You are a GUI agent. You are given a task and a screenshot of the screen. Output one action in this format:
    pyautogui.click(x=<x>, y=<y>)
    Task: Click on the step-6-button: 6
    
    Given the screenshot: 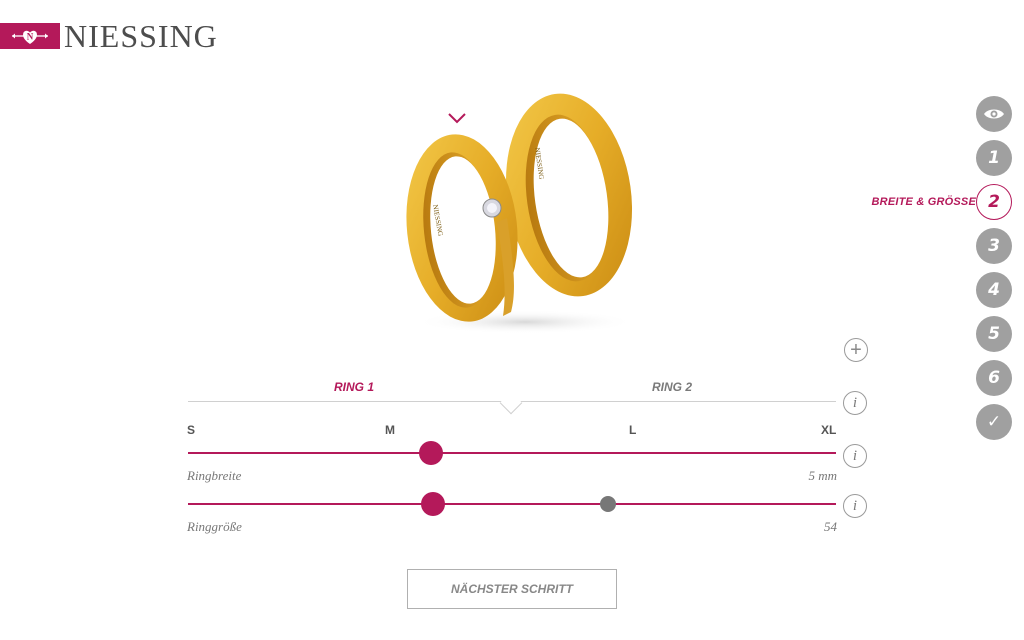 What is the action you would take?
    pyautogui.click(x=994, y=378)
    